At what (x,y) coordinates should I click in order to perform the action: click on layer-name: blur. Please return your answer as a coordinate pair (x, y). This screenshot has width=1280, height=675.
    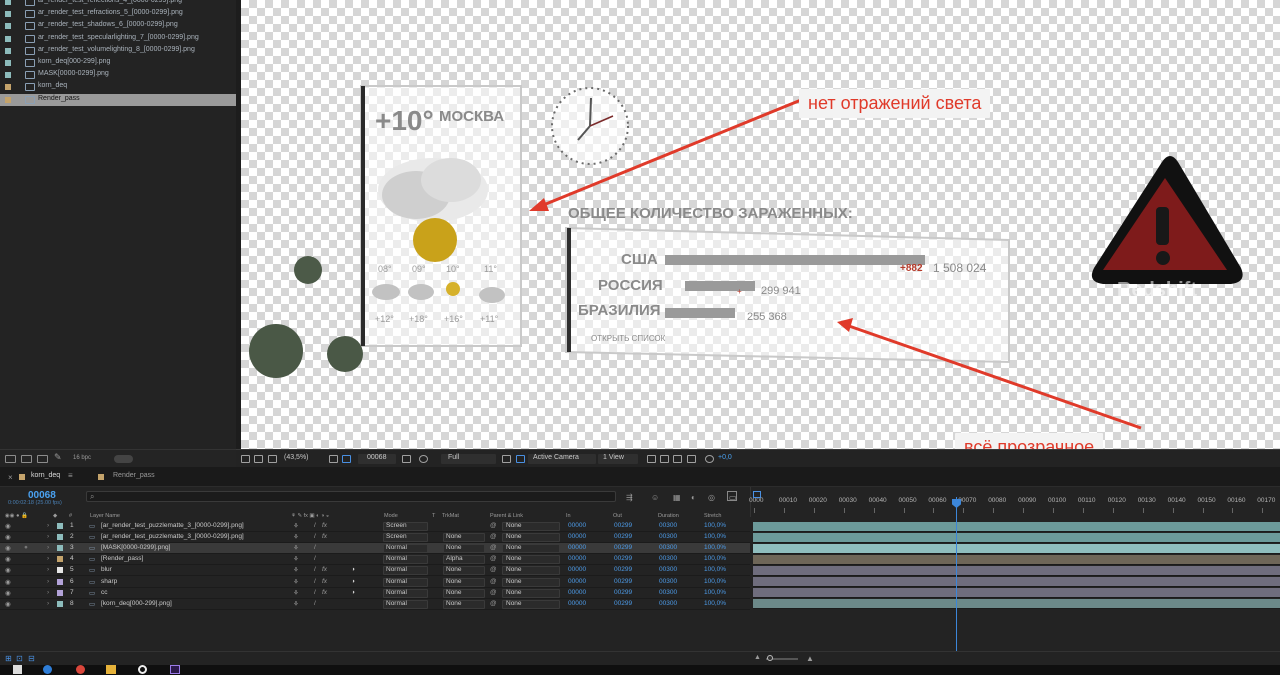
    Looking at the image, I should click on (106, 569).